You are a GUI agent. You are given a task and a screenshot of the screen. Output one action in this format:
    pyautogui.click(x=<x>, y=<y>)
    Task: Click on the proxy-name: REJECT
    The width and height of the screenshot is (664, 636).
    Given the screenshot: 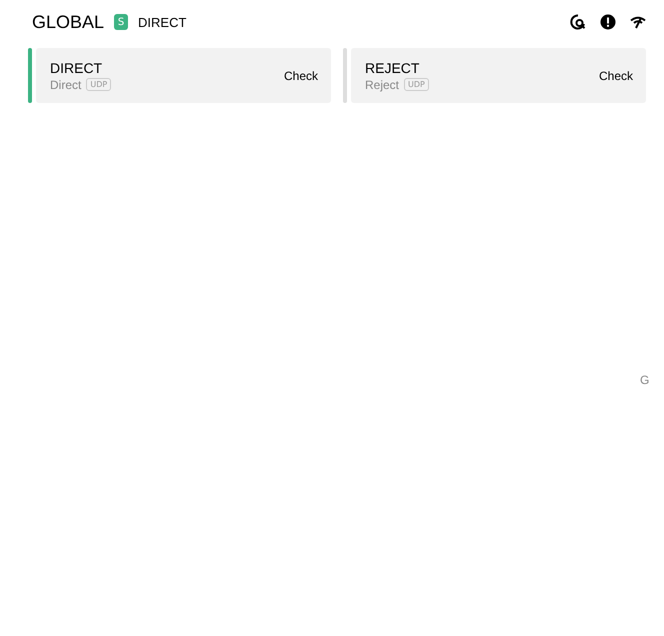 What is the action you would take?
    pyautogui.click(x=392, y=68)
    